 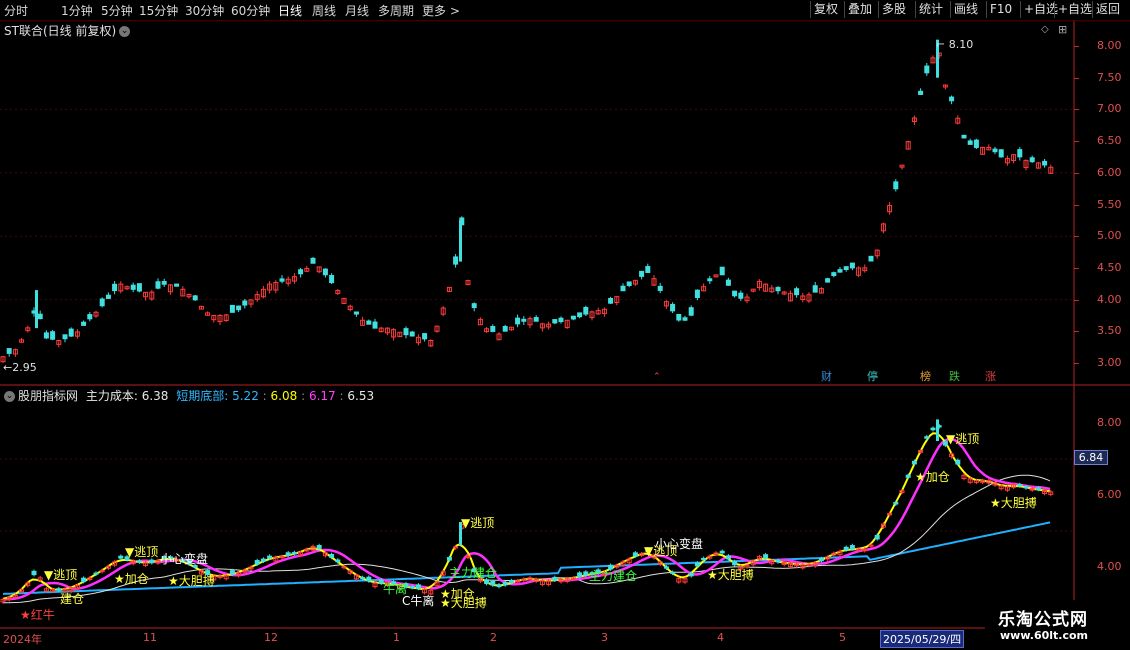 I want to click on x-label-feb: 2, so click(x=493, y=637).